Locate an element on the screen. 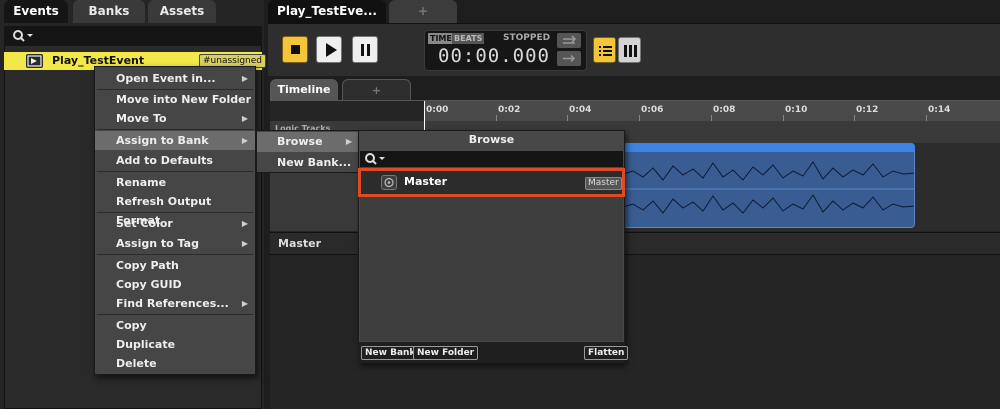 The width and height of the screenshot is (1000, 409). pause-button is located at coordinates (365, 49).